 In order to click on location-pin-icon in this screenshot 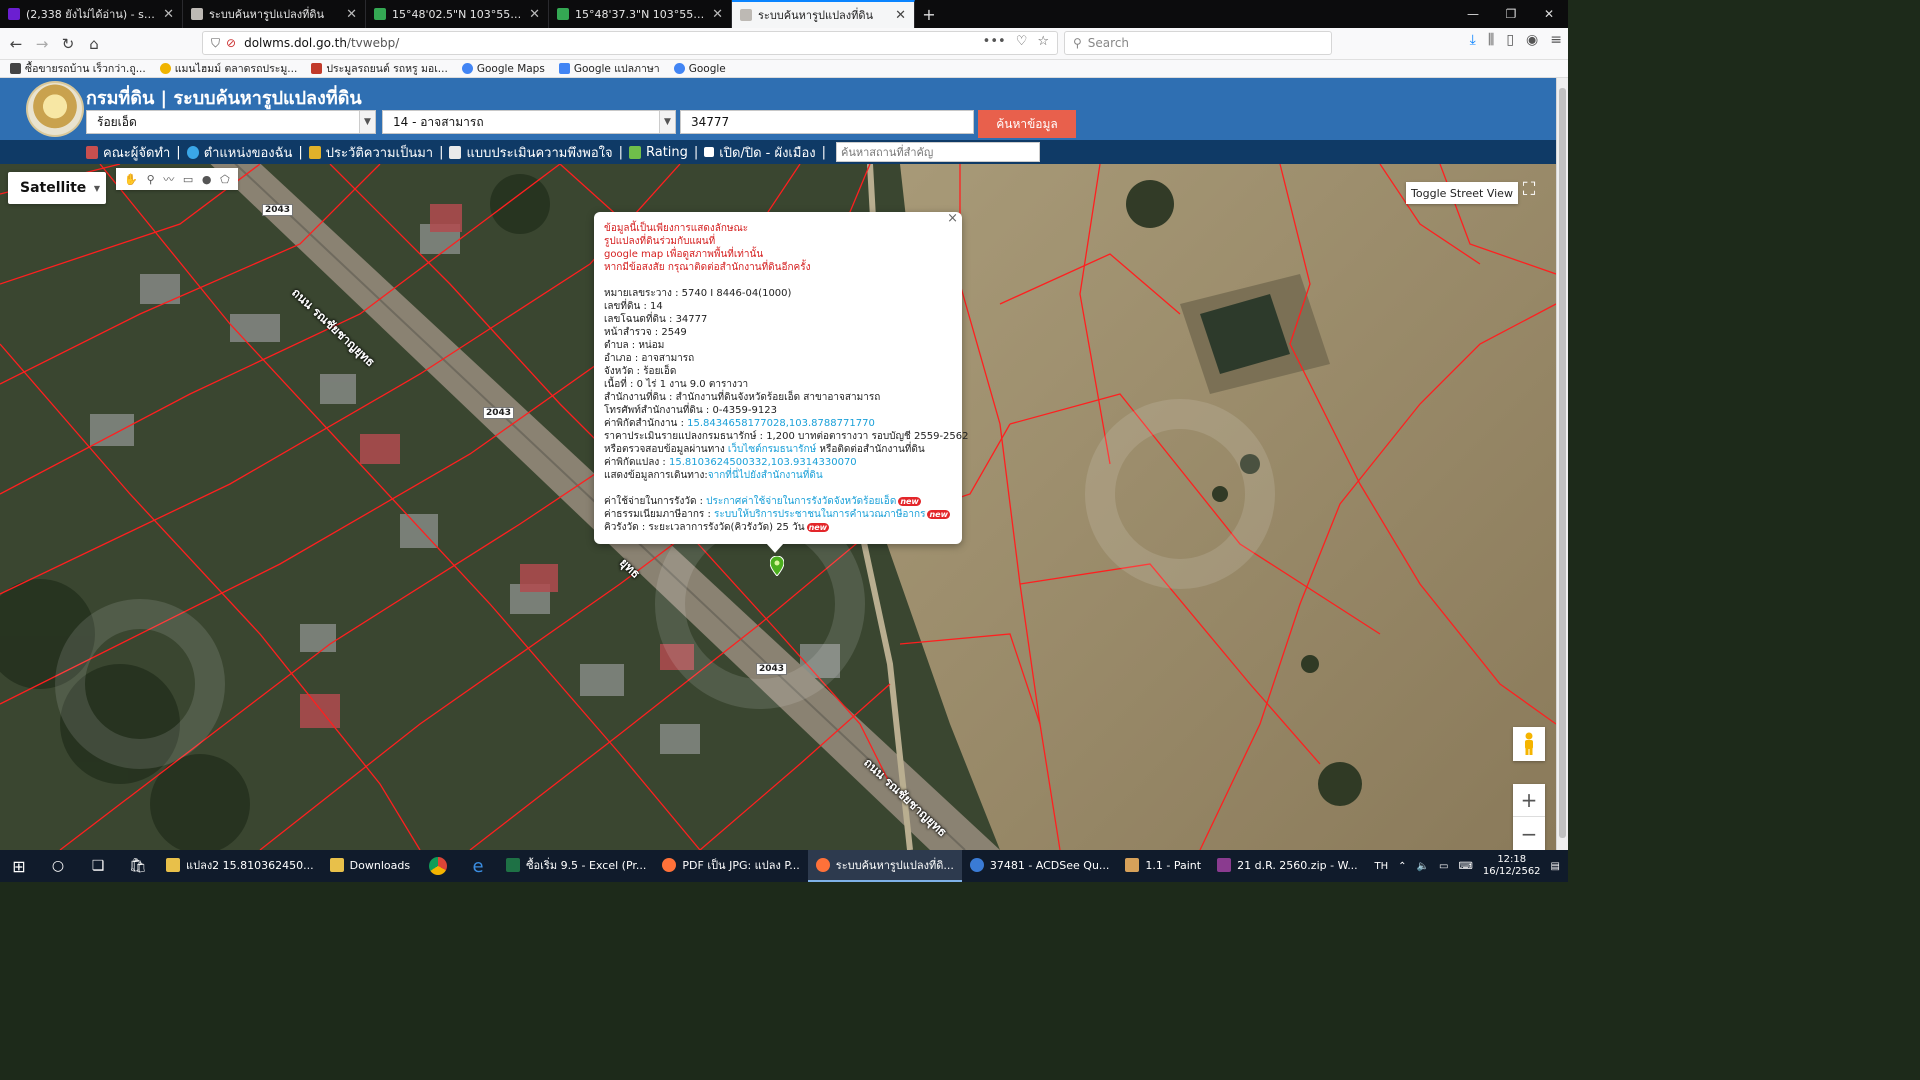, I will do `click(777, 566)`.